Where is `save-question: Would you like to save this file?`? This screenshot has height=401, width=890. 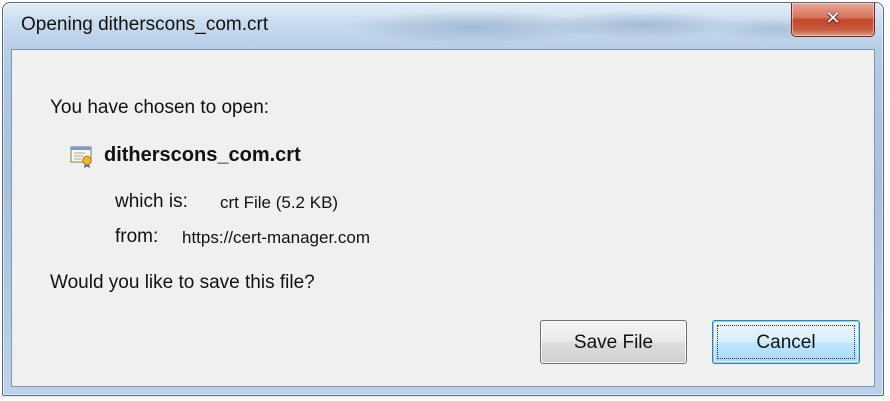 save-question: Would you like to save this file? is located at coordinates (182, 282).